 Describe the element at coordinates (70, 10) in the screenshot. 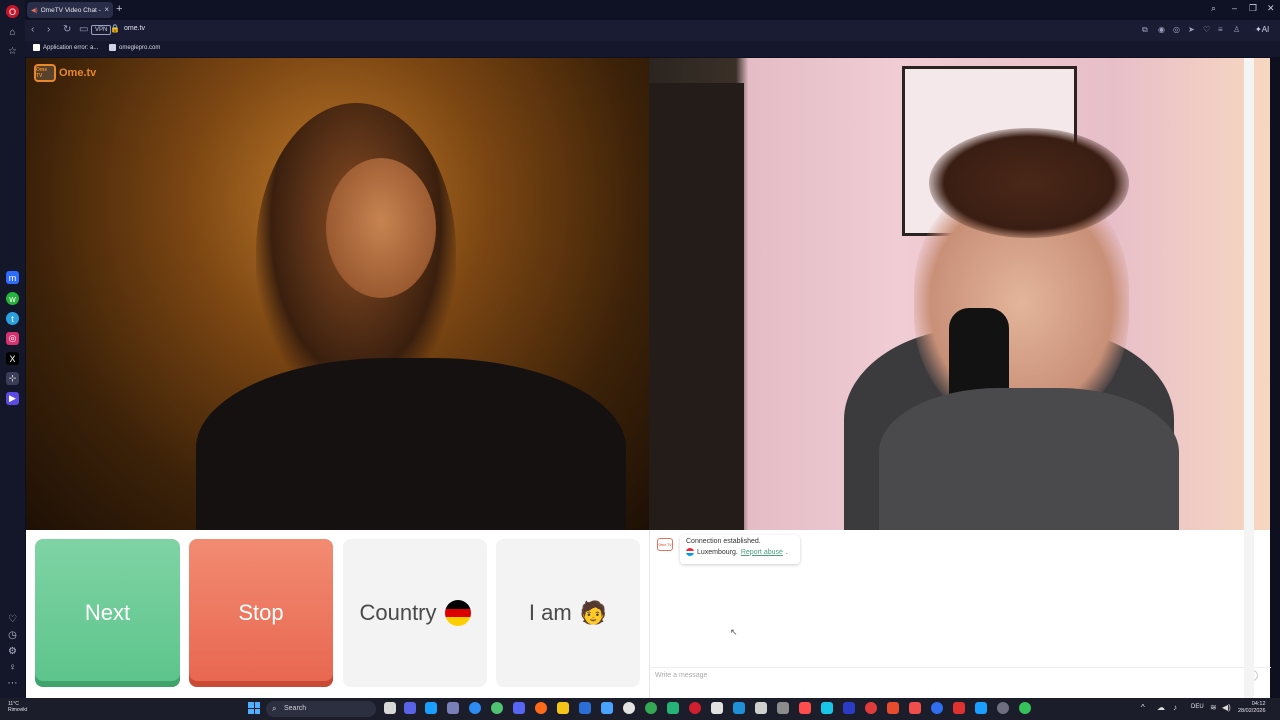

I see `tab-ometv: ◀) OmeTV Video Chat - ×` at that location.